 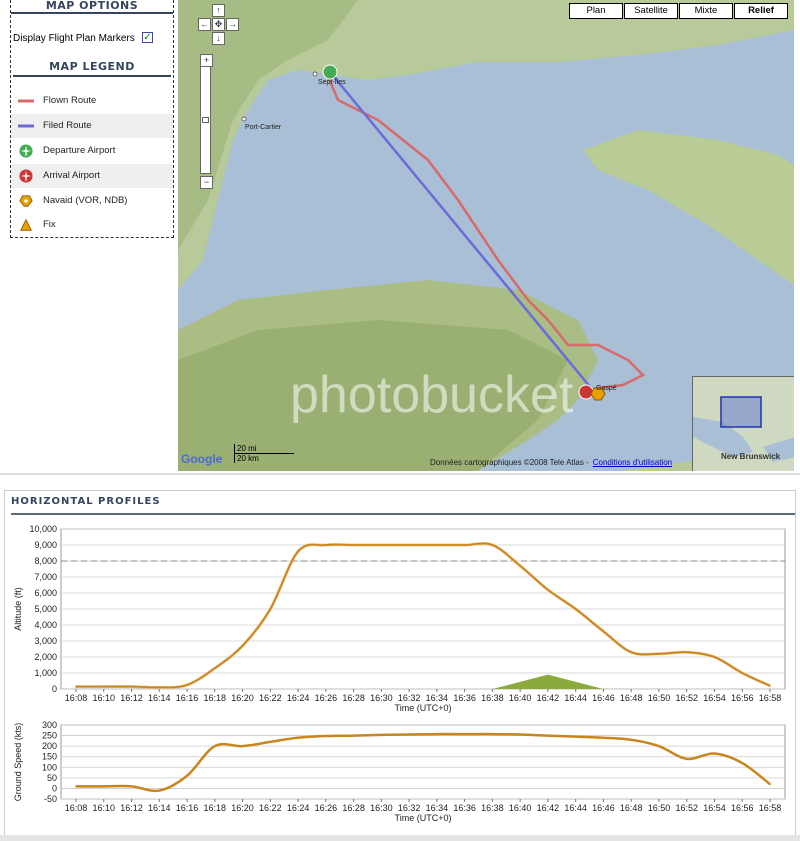 I want to click on map-type-plan-button: Plan, so click(x=596, y=11).